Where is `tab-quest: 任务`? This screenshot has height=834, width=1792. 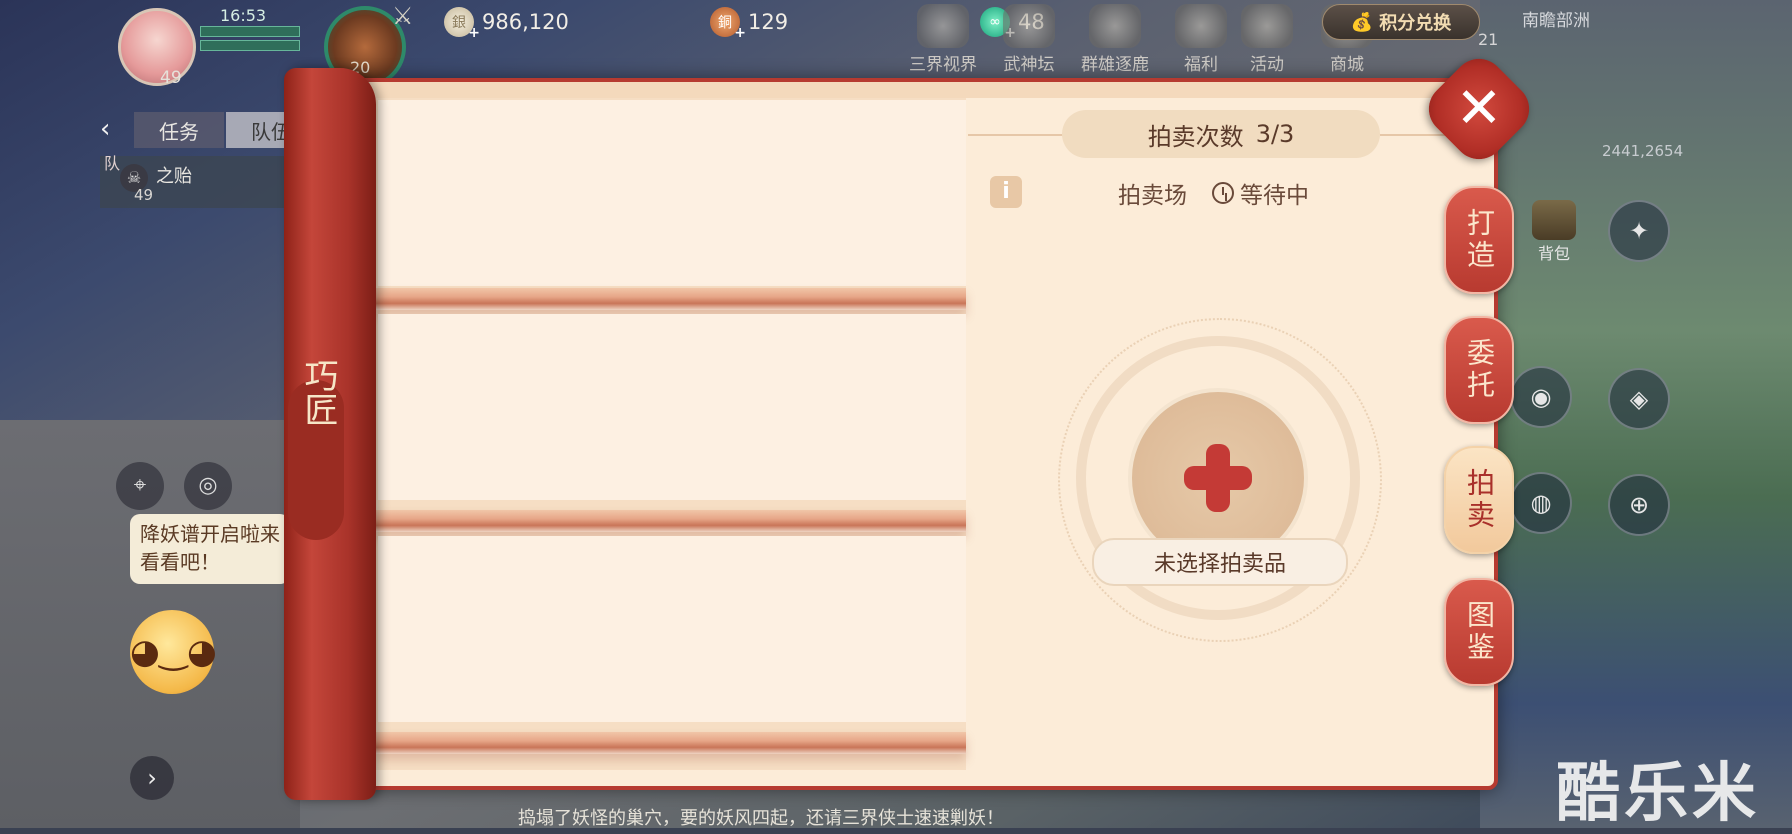
tab-quest: 任务 is located at coordinates (179, 130).